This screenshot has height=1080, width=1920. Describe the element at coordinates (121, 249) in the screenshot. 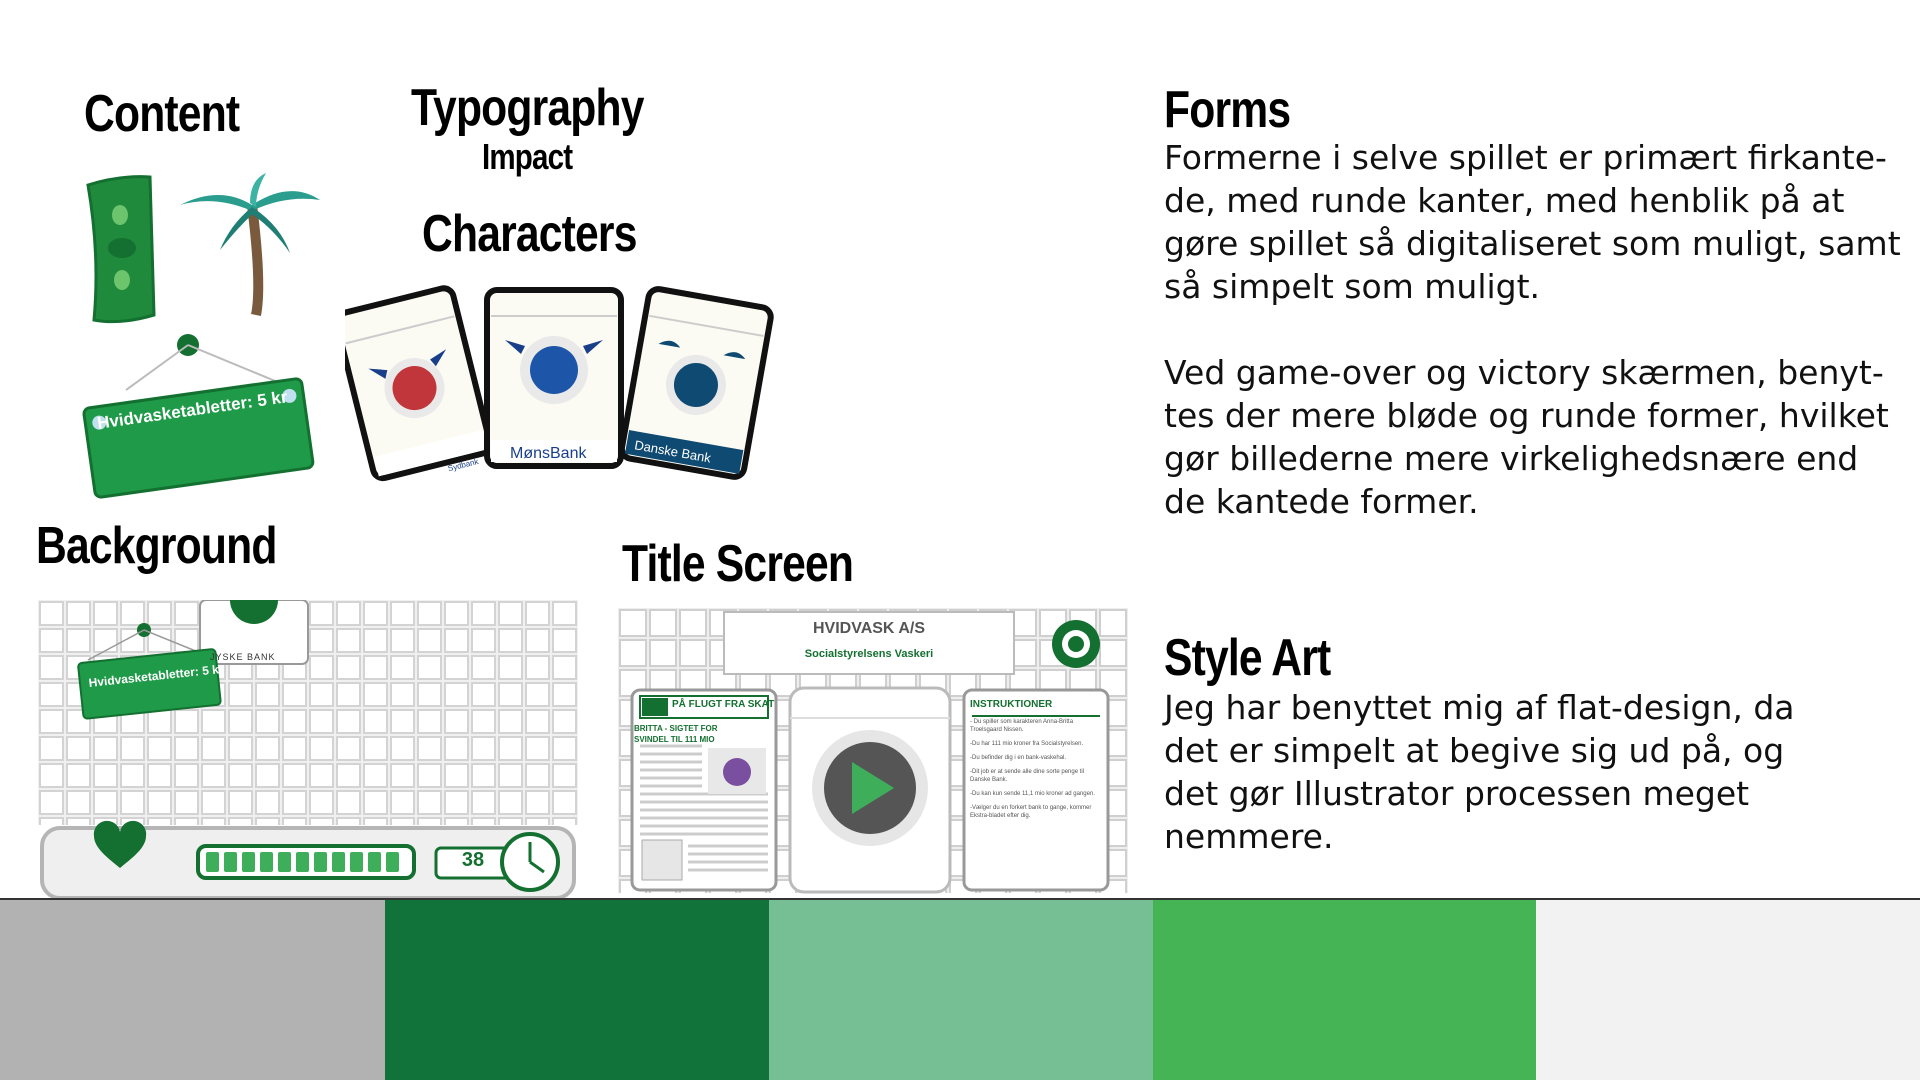

I see `money-bill-icon` at that location.